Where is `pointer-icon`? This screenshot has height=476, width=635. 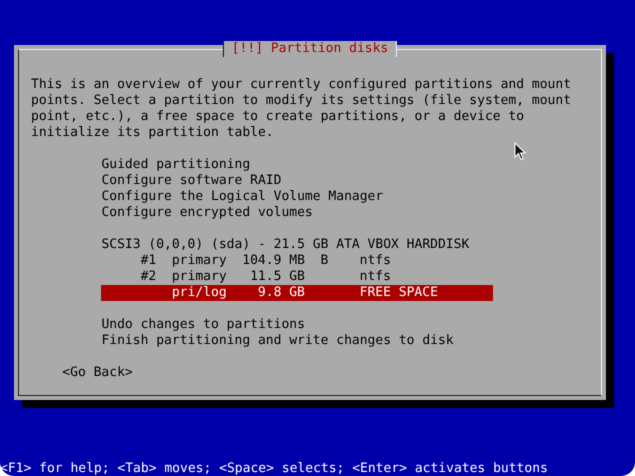
pointer-icon is located at coordinates (520, 151).